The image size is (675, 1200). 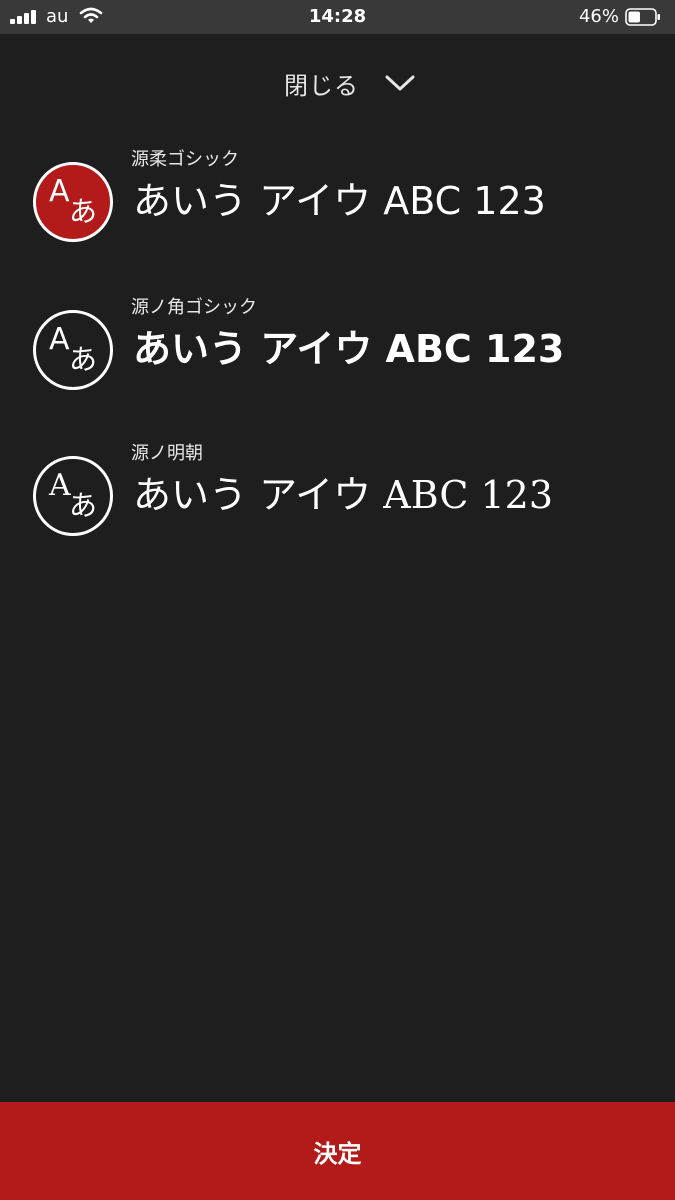 What do you see at coordinates (400, 83) in the screenshot?
I see `chevron-down-icon` at bounding box center [400, 83].